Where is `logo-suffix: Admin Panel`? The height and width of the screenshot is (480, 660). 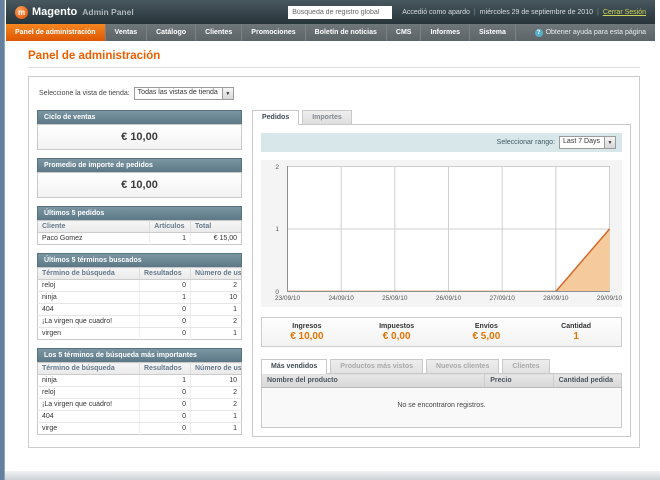 logo-suffix: Admin Panel is located at coordinates (108, 12).